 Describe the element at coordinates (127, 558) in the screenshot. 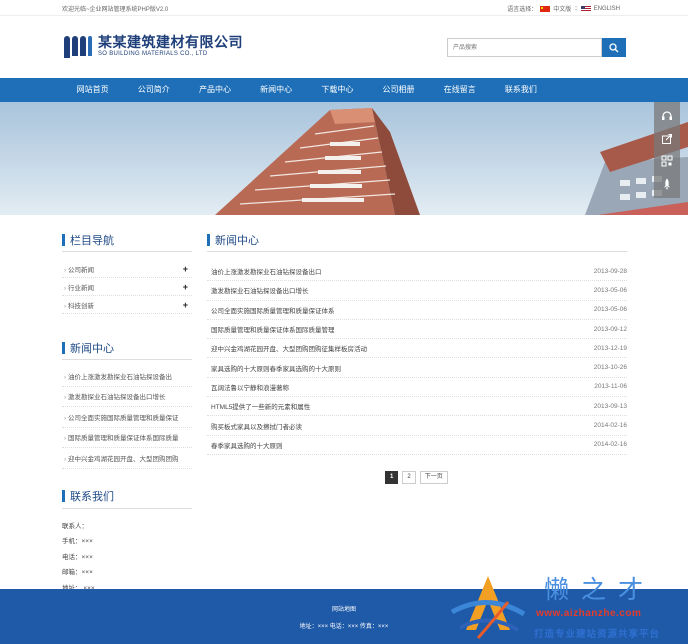

I see `contact-info: 联系人： 手机：××× 电话：××× 邮箱：××× 地址： ×××` at that location.